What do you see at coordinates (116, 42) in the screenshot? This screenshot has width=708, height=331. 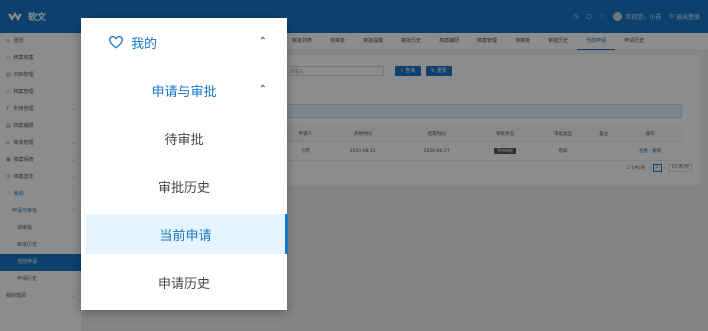 I see `heart-icon` at bounding box center [116, 42].